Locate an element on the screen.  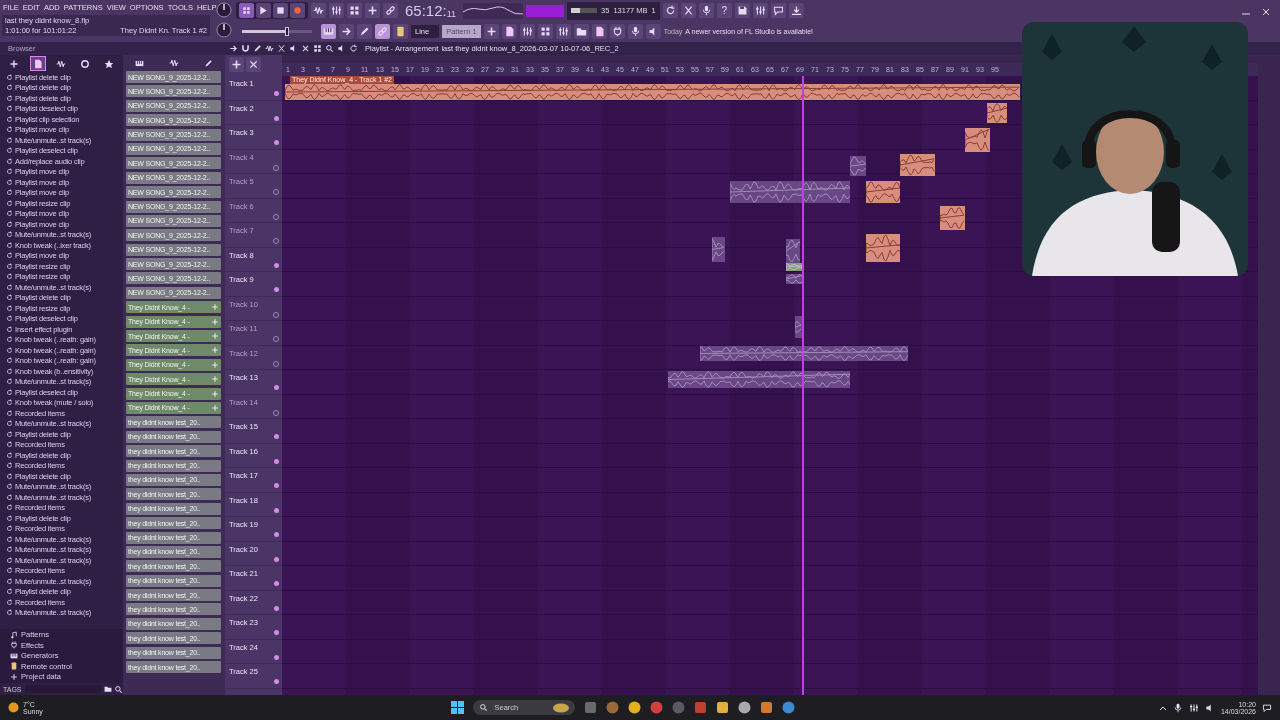
speaker-button is located at coordinates (653, 31).